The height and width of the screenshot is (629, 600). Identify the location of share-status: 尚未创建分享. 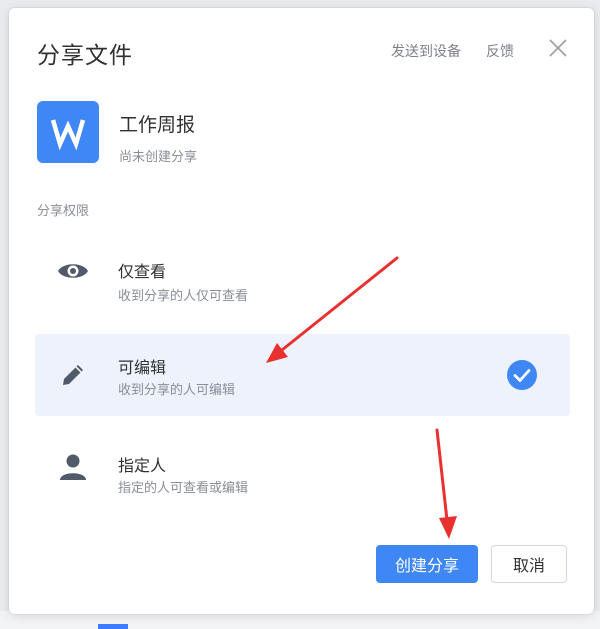
(158, 157).